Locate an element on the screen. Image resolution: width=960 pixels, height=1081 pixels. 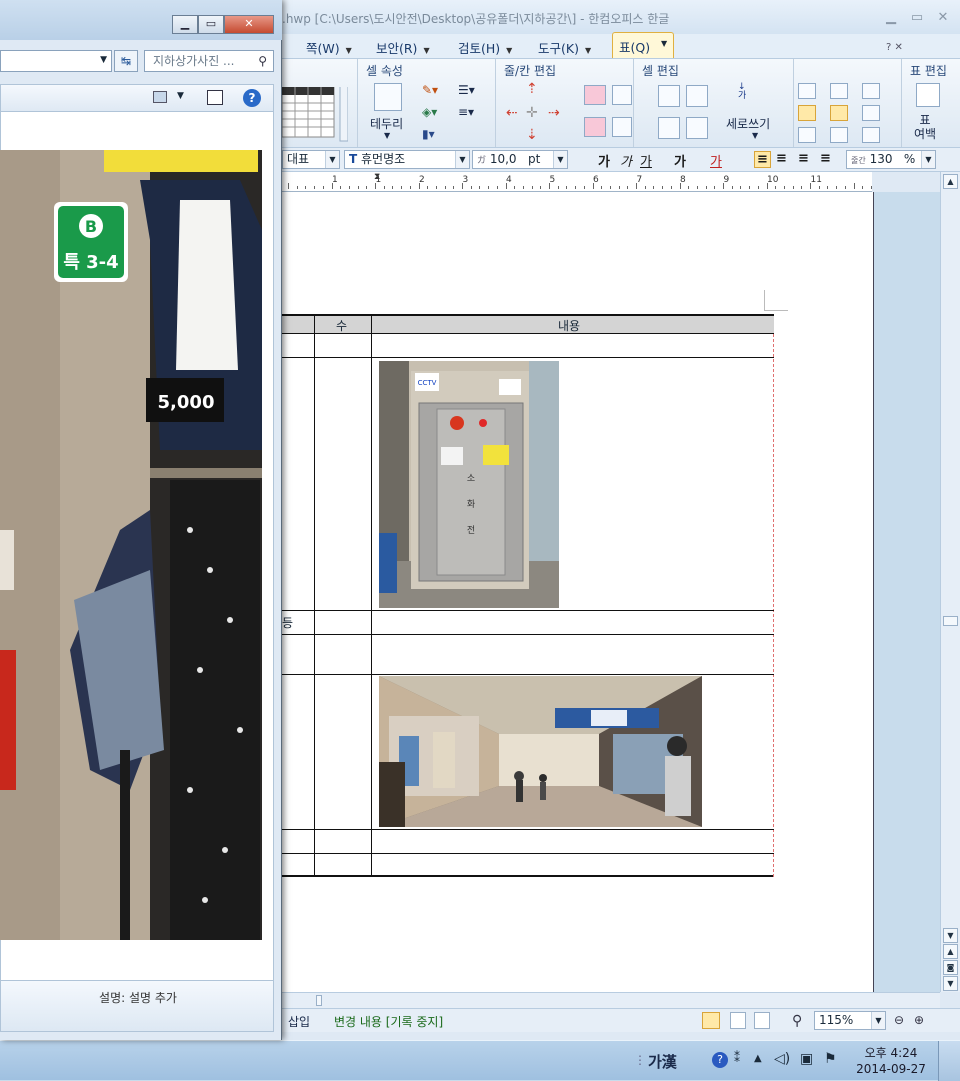
show-desktop-button is located at coordinates (949, 1061).